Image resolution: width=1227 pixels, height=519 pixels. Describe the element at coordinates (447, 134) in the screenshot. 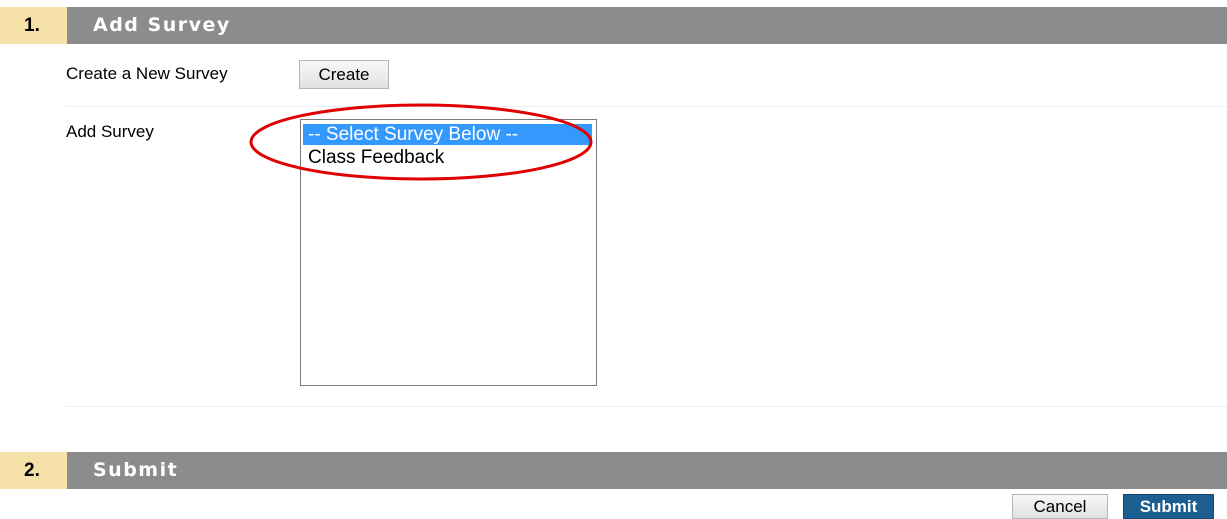

I see `survey-option-placeholder: -- Select Survey Below --` at that location.